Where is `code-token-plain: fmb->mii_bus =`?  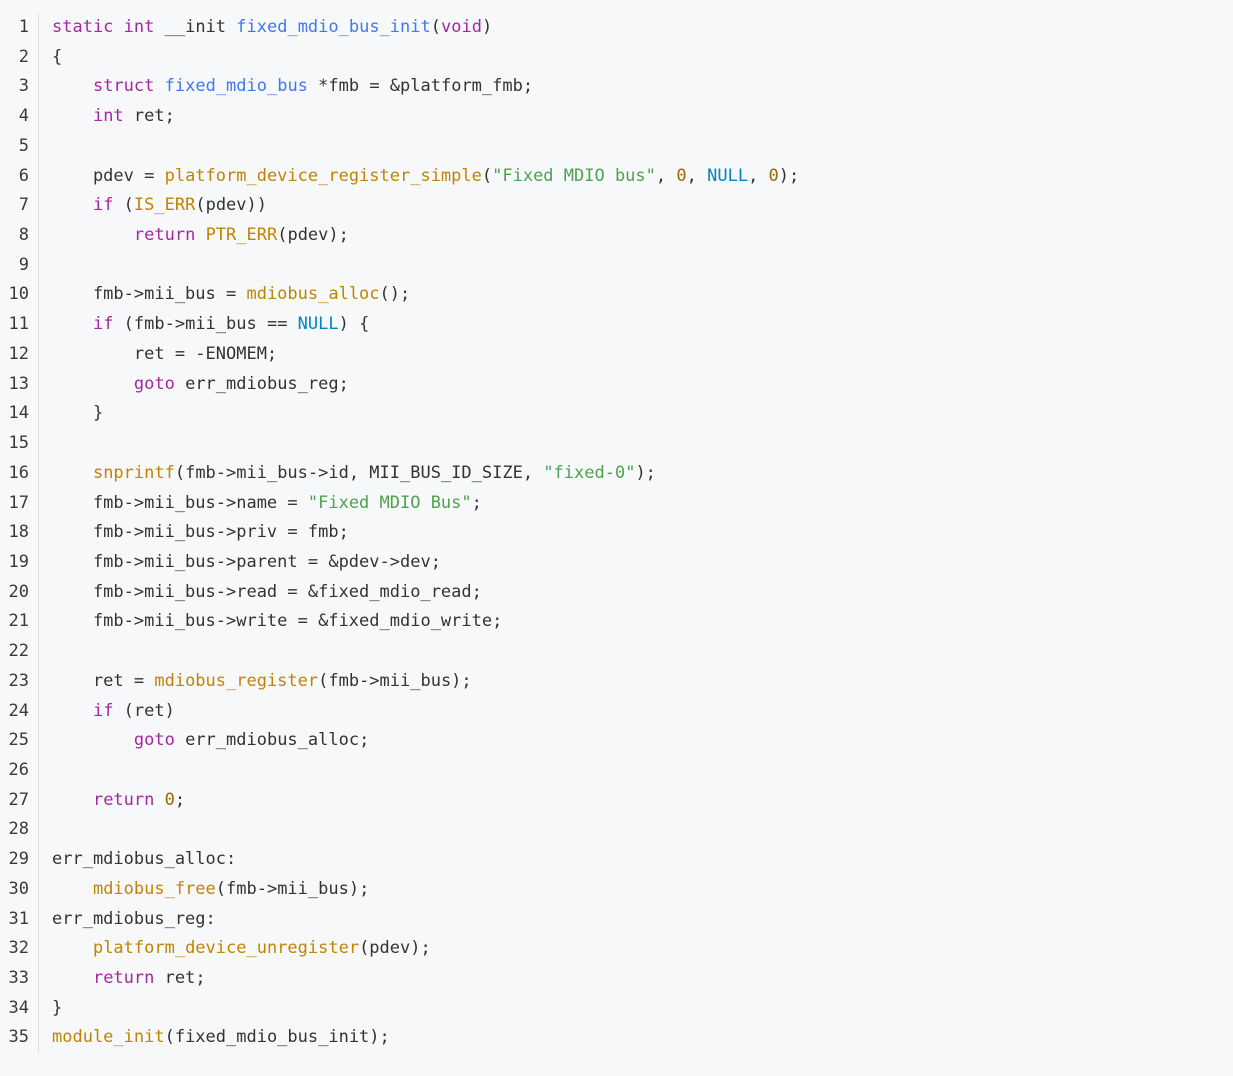 code-token-plain: fmb->mii_bus = is located at coordinates (149, 294).